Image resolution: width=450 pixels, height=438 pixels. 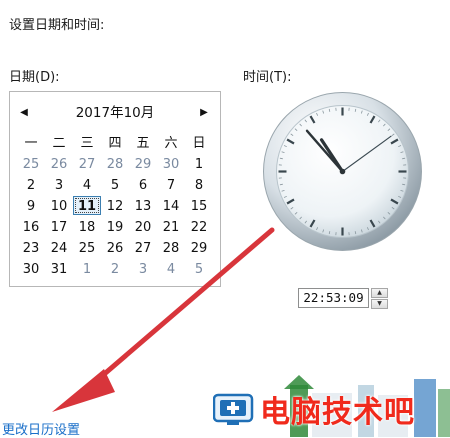 What do you see at coordinates (59, 247) in the screenshot?
I see `calendar-day: 24` at bounding box center [59, 247].